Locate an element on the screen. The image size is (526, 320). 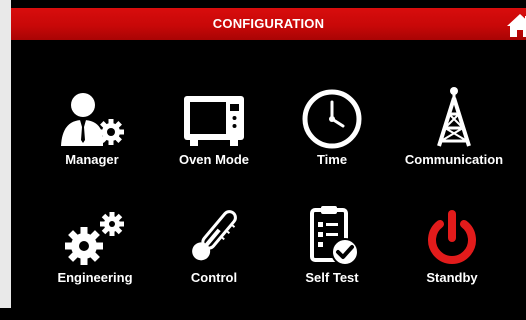
clock-icon is located at coordinates (332, 119).